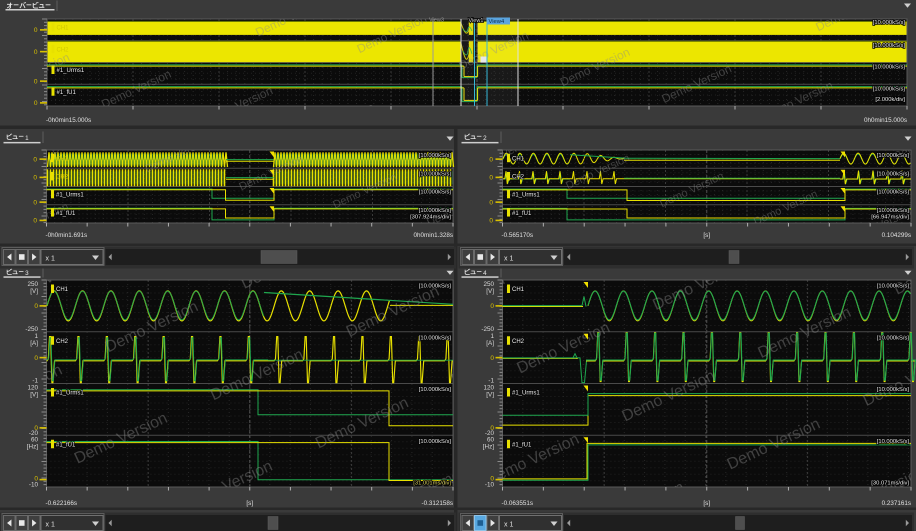  What do you see at coordinates (433, 235) in the screenshot?
I see `svg-text: 0h0min1.328s` at bounding box center [433, 235].